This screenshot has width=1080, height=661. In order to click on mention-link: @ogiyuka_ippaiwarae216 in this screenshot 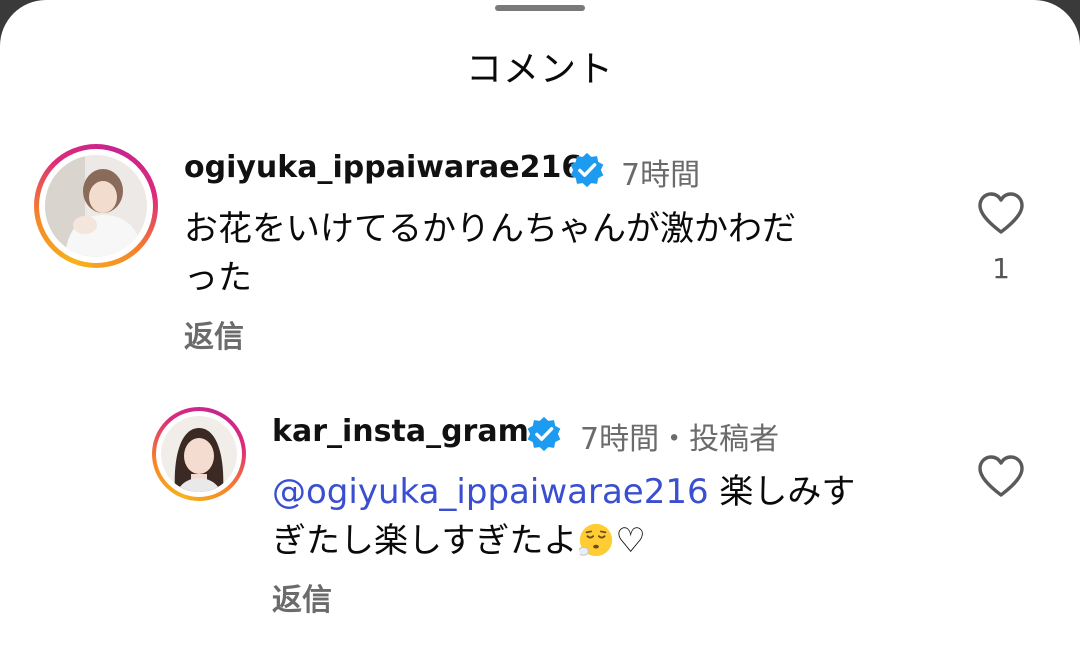, I will do `click(490, 492)`.